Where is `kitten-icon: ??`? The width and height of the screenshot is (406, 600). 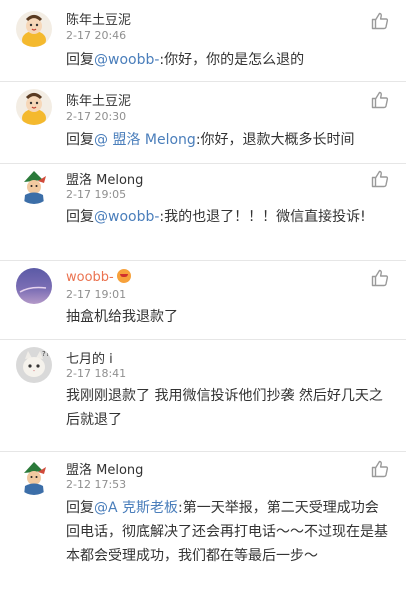
kitten-icon: ?? is located at coordinates (34, 365).